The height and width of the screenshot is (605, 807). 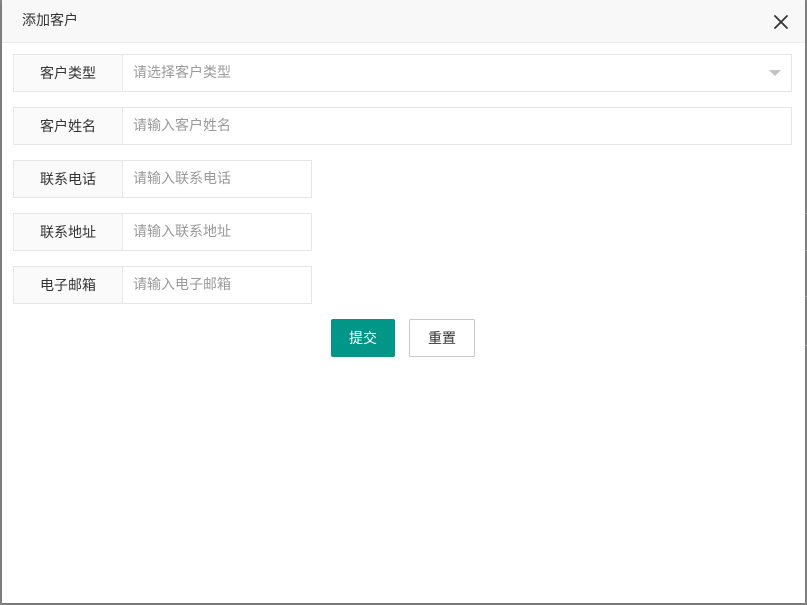 What do you see at coordinates (68, 179) in the screenshot?
I see `phone-label: 联系电话` at bounding box center [68, 179].